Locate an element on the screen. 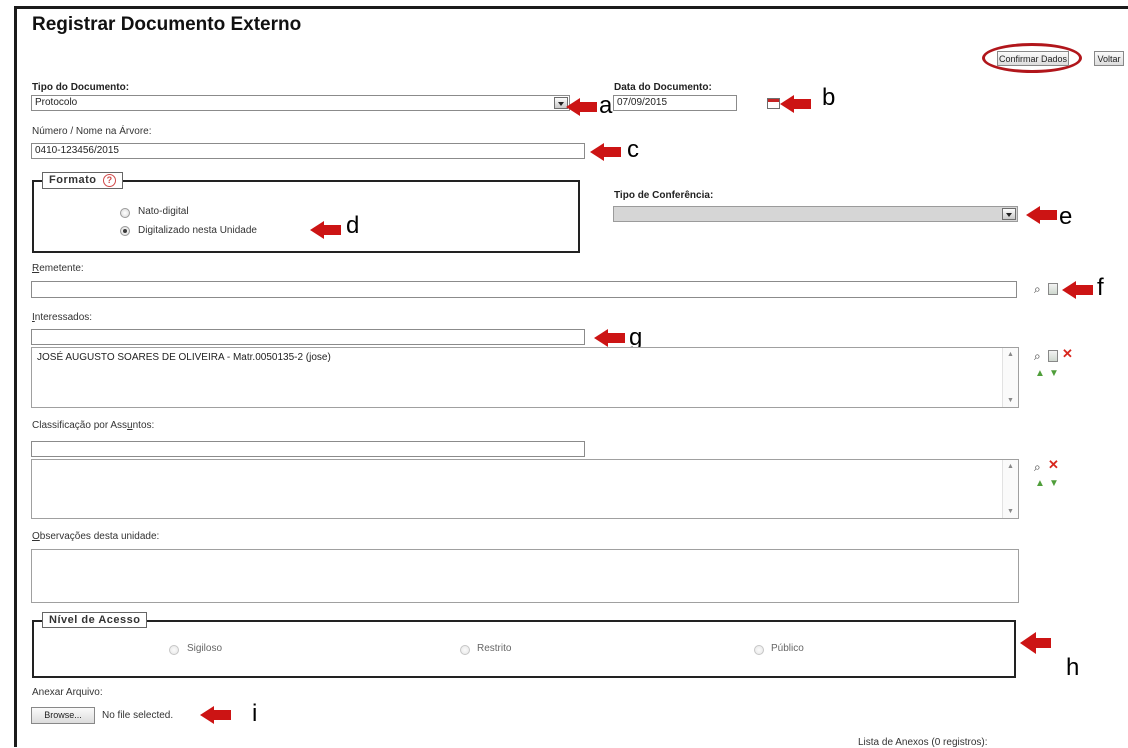  annotation-letter-i: i is located at coordinates (255, 713).